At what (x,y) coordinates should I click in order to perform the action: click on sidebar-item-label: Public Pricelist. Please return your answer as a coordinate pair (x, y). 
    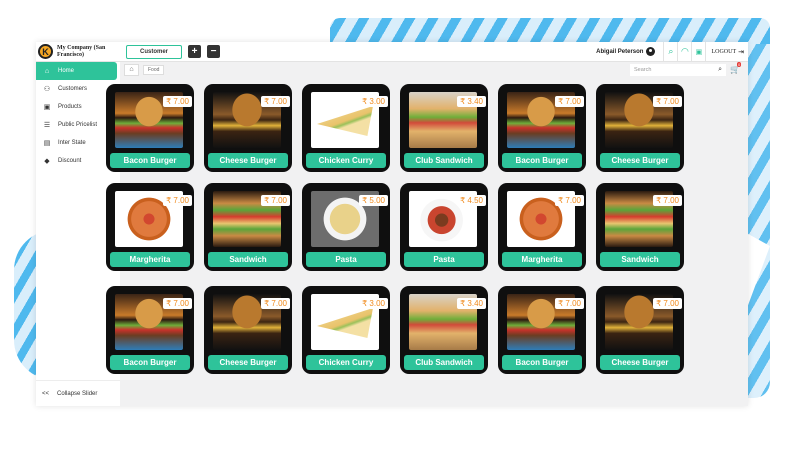
    Looking at the image, I should click on (78, 125).